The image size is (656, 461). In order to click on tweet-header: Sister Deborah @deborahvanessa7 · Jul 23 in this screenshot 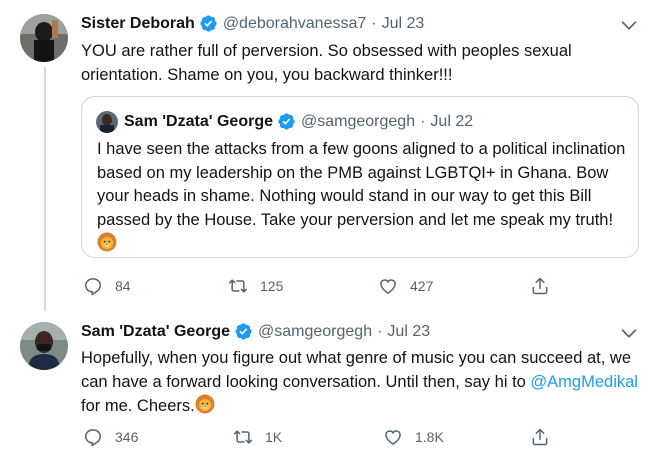, I will do `click(252, 23)`.